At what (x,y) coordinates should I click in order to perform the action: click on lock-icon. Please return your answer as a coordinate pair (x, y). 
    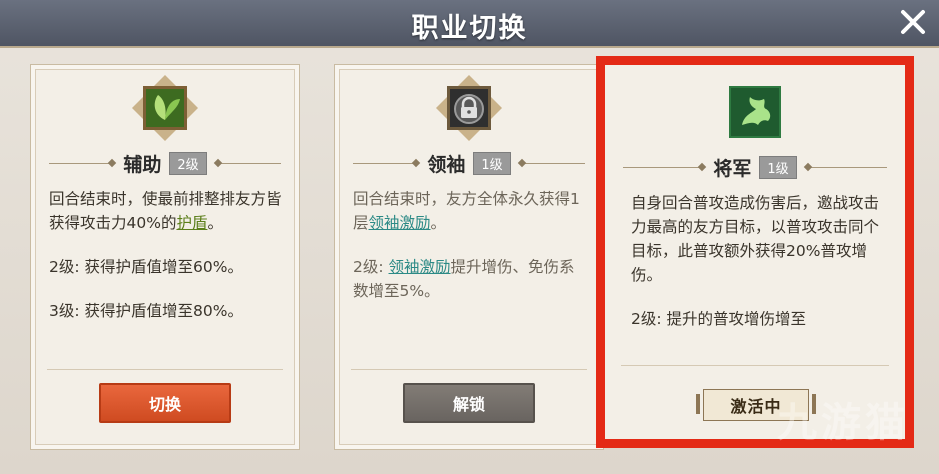
    Looking at the image, I should click on (469, 108).